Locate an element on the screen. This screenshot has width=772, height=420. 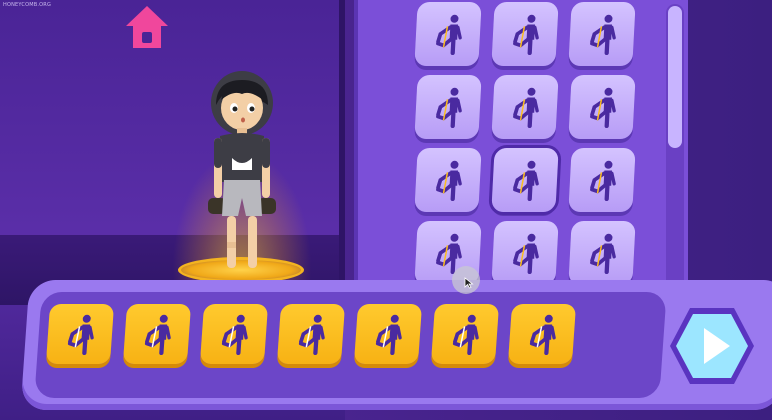
play-button is located at coordinates (712, 346).